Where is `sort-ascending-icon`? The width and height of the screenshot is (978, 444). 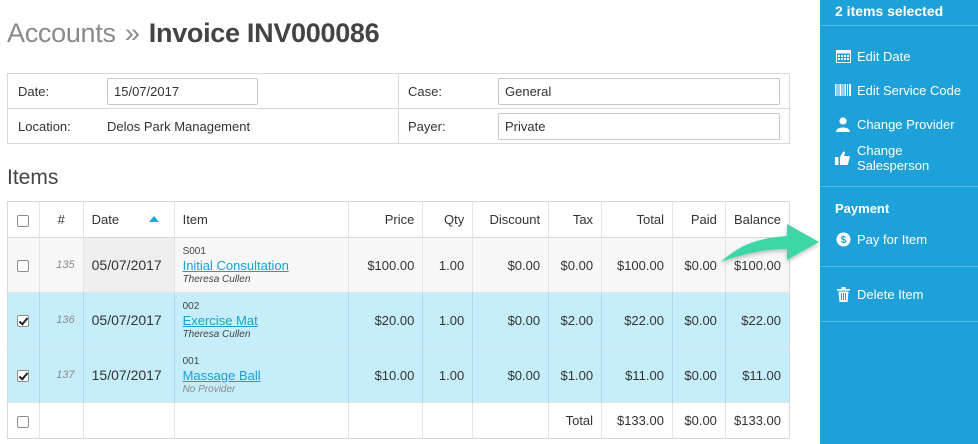 sort-ascending-icon is located at coordinates (154, 219).